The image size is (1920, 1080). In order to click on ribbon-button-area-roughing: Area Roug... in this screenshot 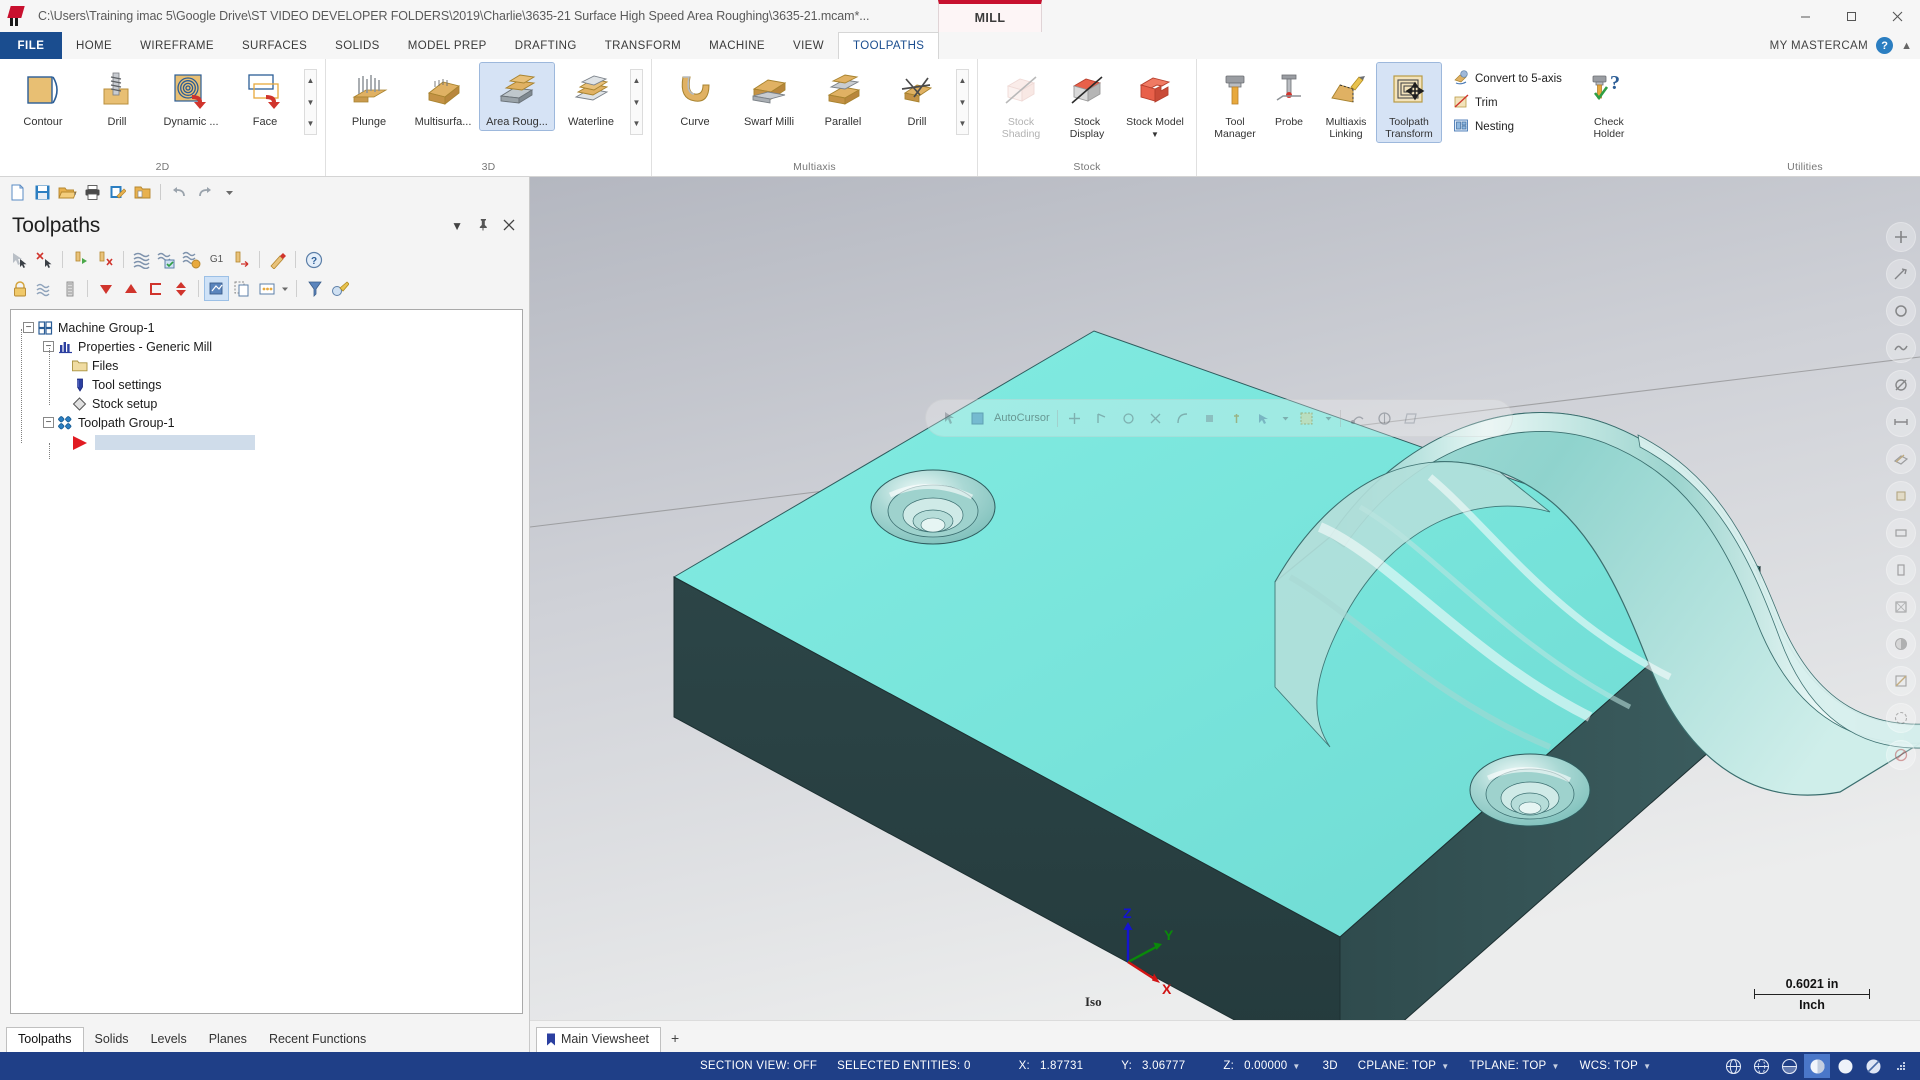, I will do `click(517, 96)`.